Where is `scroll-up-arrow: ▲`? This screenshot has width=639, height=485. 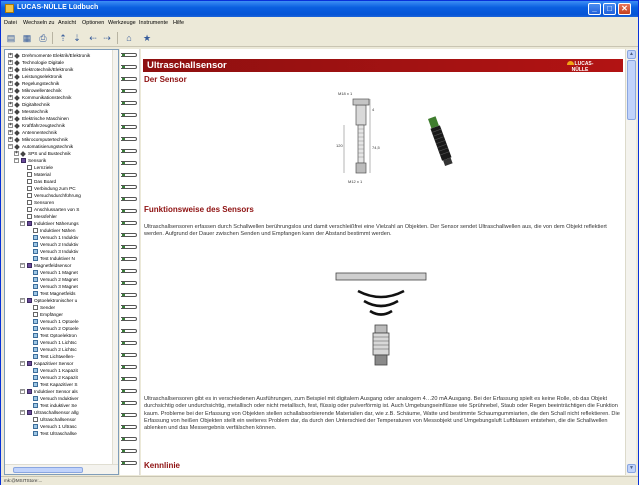
scroll-up-arrow: ▲ is located at coordinates (631, 54).